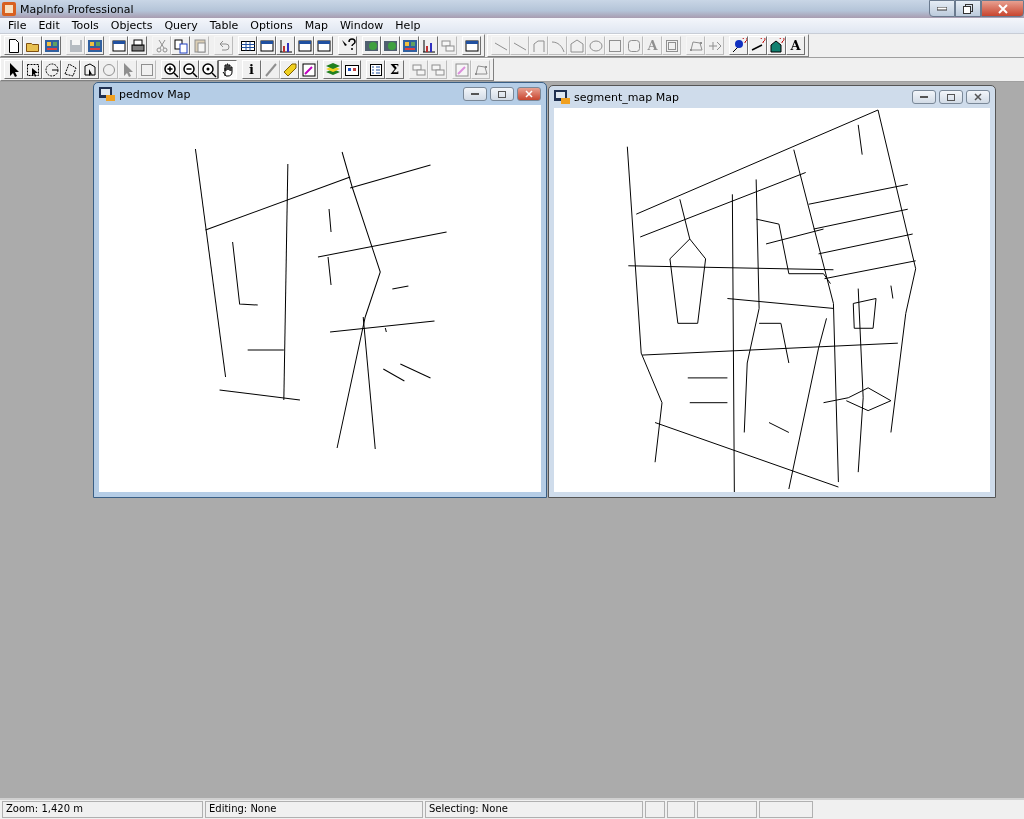 The height and width of the screenshot is (819, 1024). What do you see at coordinates (77, 9) in the screenshot?
I see `app-title: MapInfo Professional` at bounding box center [77, 9].